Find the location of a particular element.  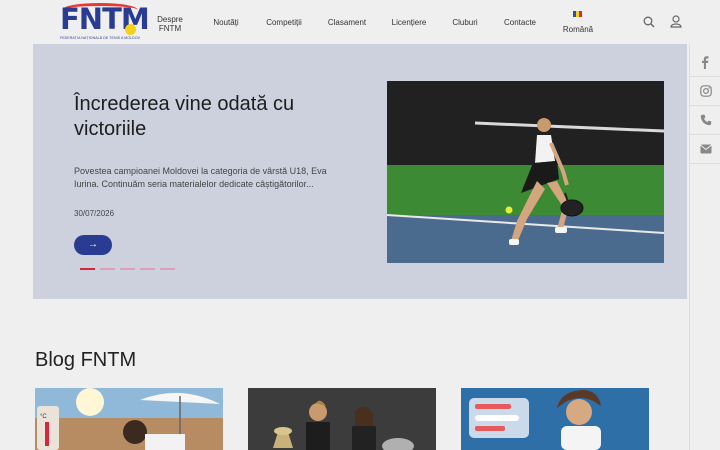

hero-title: Încrederea vine odată cu victoriile is located at coordinates (209, 117).